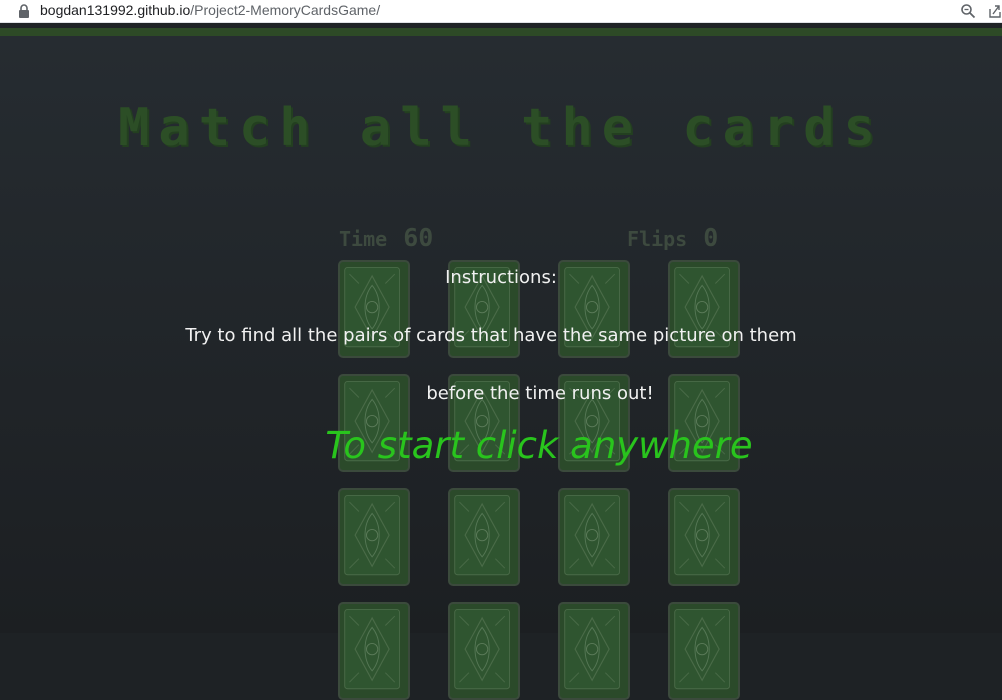  What do you see at coordinates (285, 10) in the screenshot?
I see `url-path: /Project2-MemoryCardsGame/` at bounding box center [285, 10].